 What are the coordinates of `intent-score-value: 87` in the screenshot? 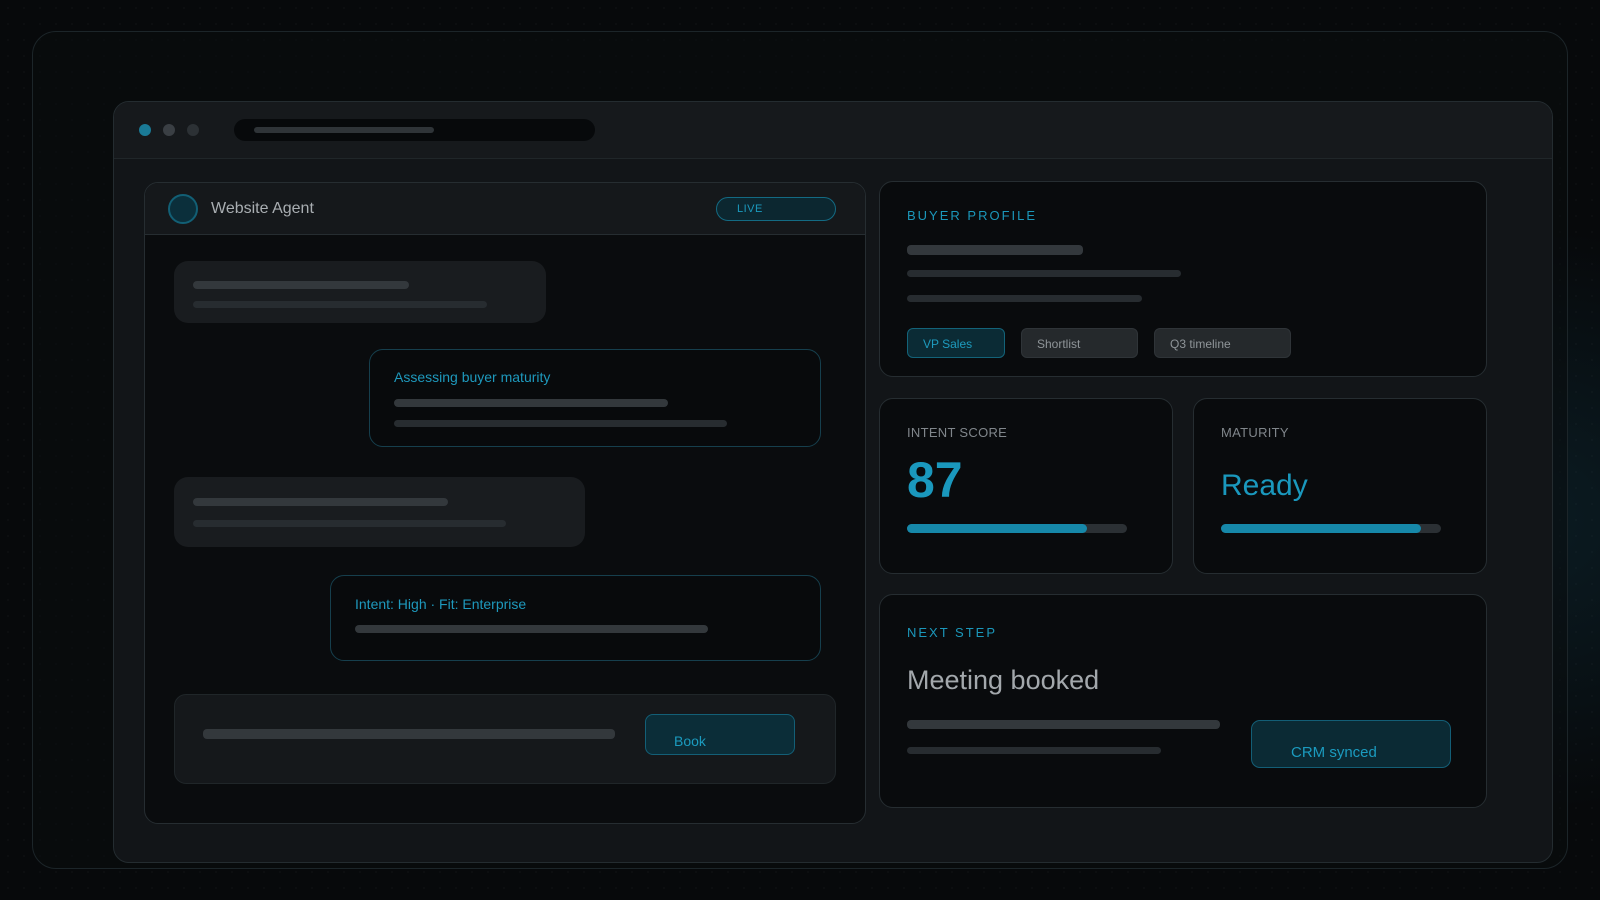 It's located at (935, 480).